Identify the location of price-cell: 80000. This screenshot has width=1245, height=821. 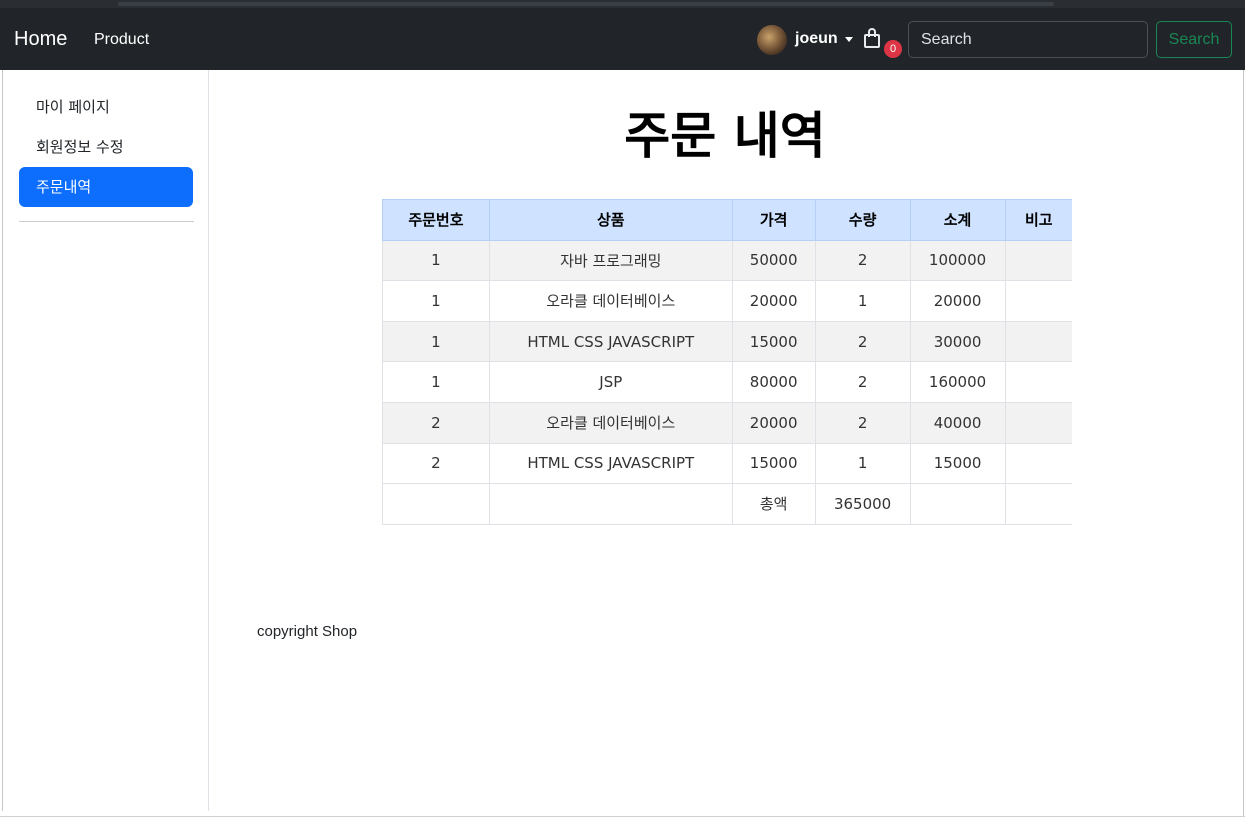
(773, 382).